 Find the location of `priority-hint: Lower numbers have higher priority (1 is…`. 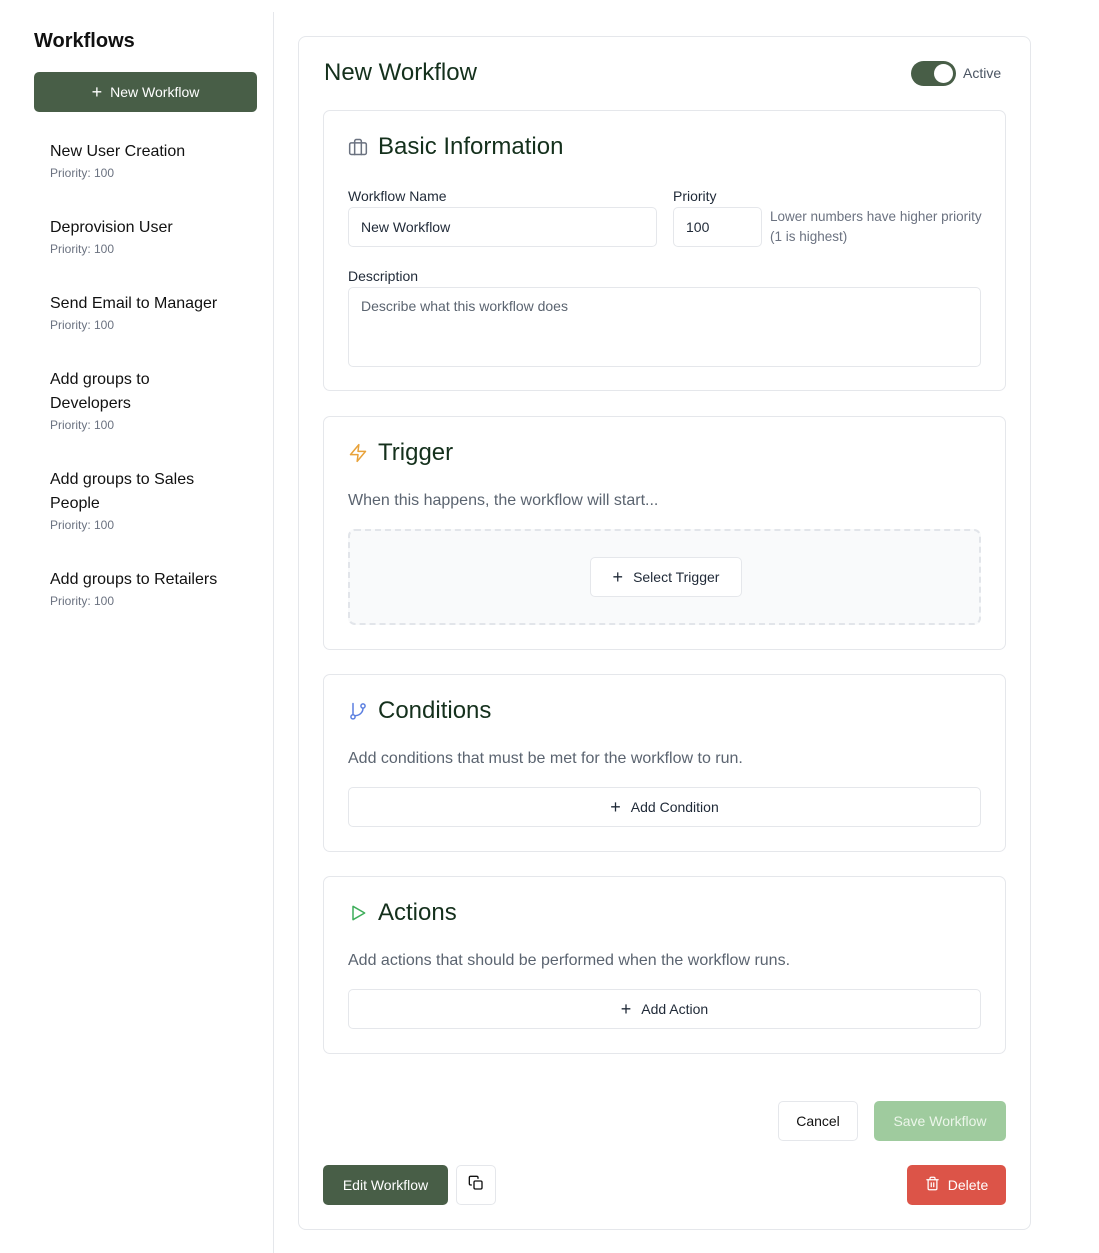

priority-hint: Lower numbers have higher priority (1 is… is located at coordinates (876, 226).